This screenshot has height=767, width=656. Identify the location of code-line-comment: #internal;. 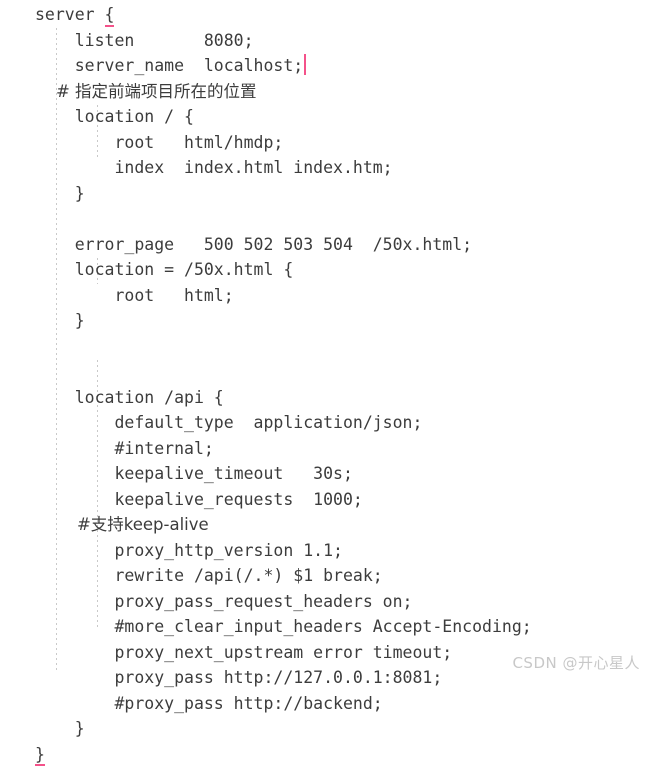
(345, 449).